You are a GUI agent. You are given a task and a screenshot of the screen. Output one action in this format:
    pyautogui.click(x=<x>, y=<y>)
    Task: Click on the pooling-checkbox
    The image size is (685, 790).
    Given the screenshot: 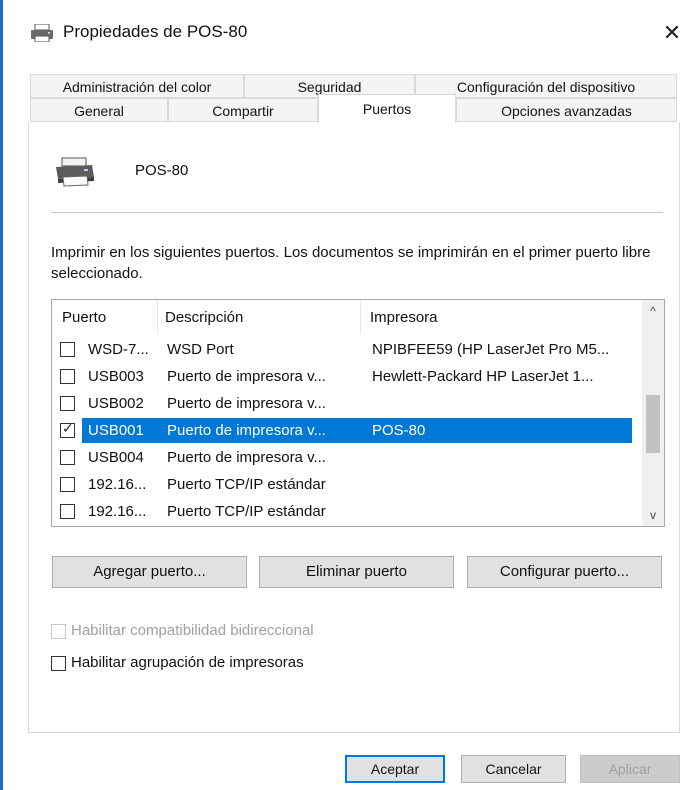 What is the action you would take?
    pyautogui.click(x=58, y=663)
    